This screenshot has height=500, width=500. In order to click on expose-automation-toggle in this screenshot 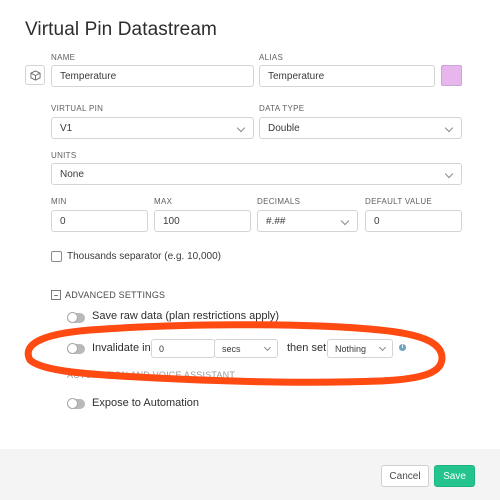, I will do `click(76, 403)`.